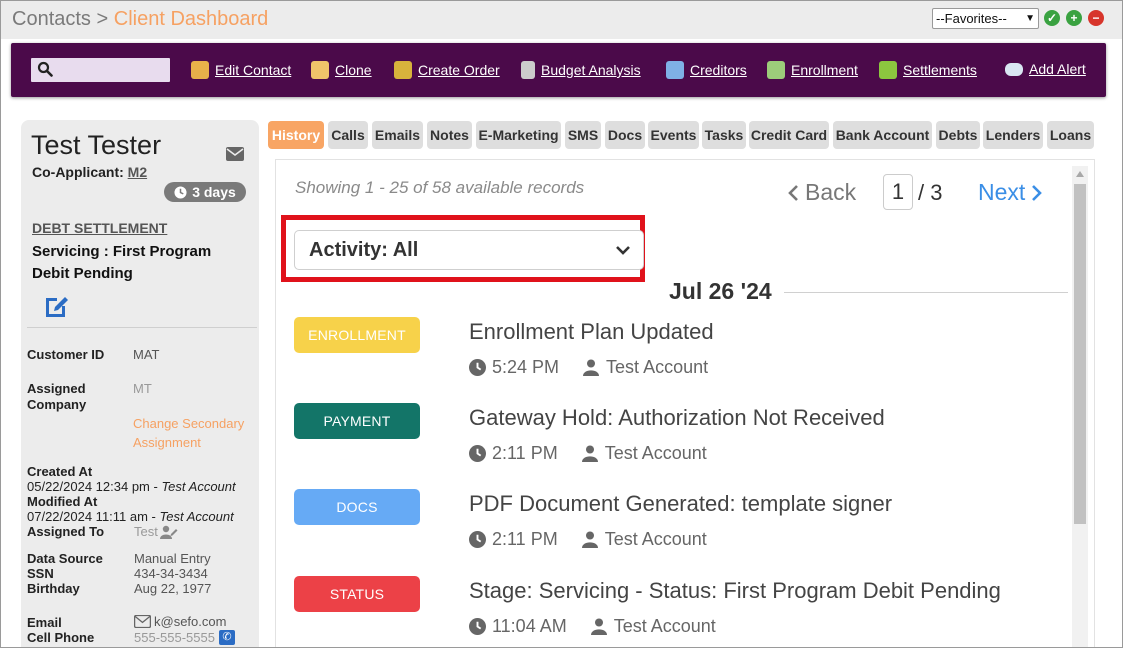 The image size is (1123, 648). Describe the element at coordinates (397, 135) in the screenshot. I see `tab-emails: Emails` at that location.